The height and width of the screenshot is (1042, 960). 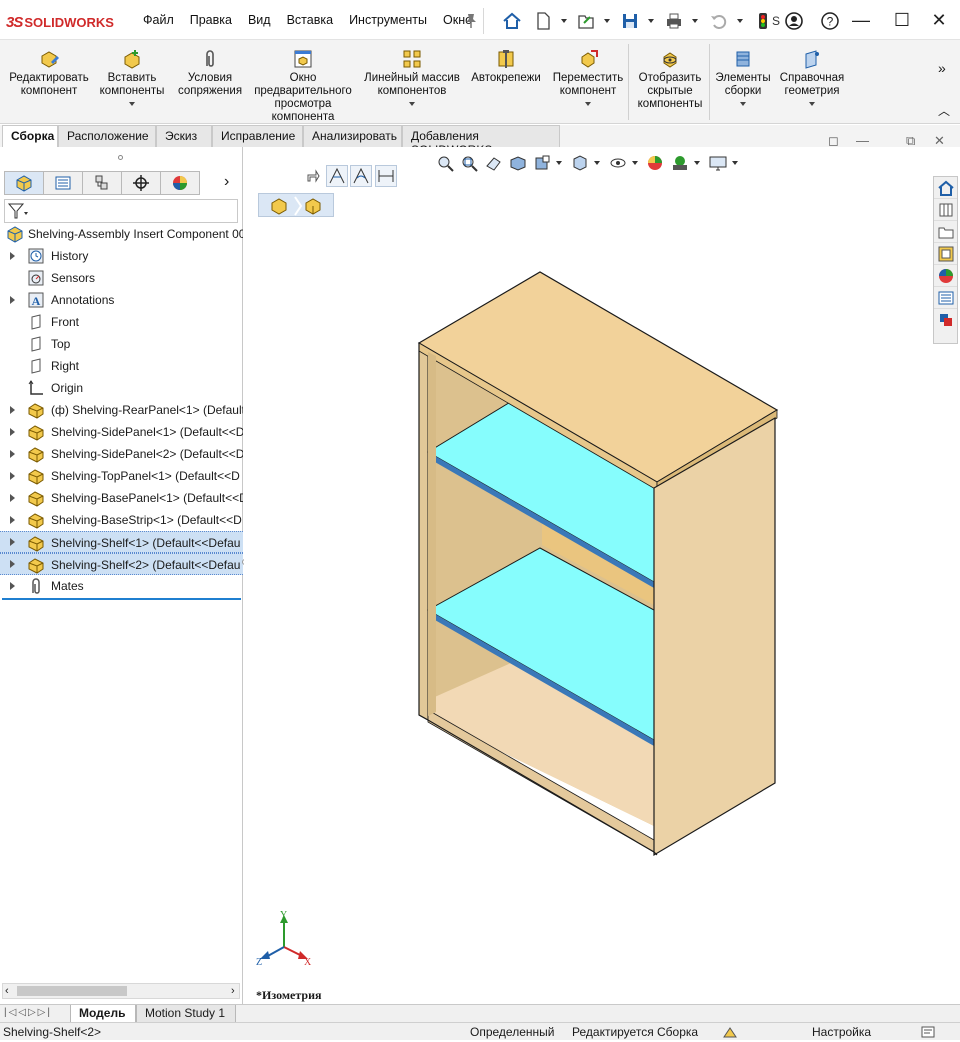 I want to click on appearances-scenes-icon, so click(x=945, y=276).